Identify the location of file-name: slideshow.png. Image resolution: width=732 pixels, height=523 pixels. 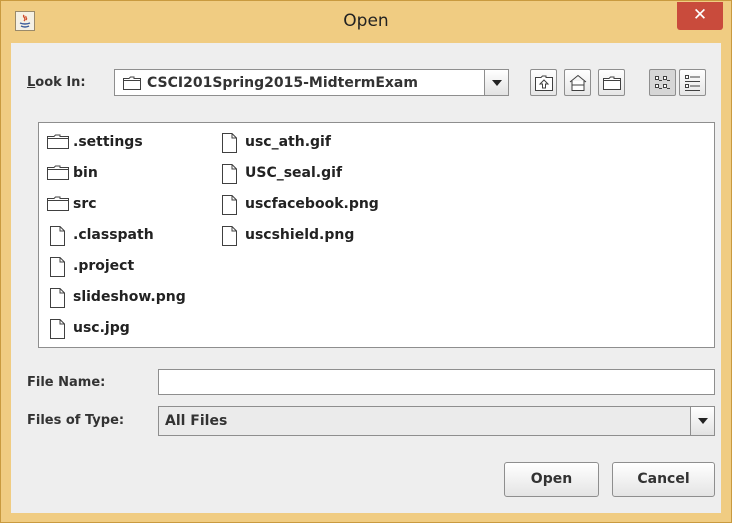
(129, 297).